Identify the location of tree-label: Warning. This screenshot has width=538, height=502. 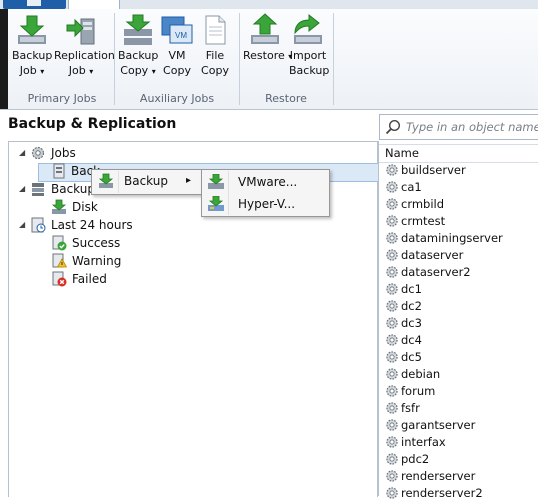
(97, 261).